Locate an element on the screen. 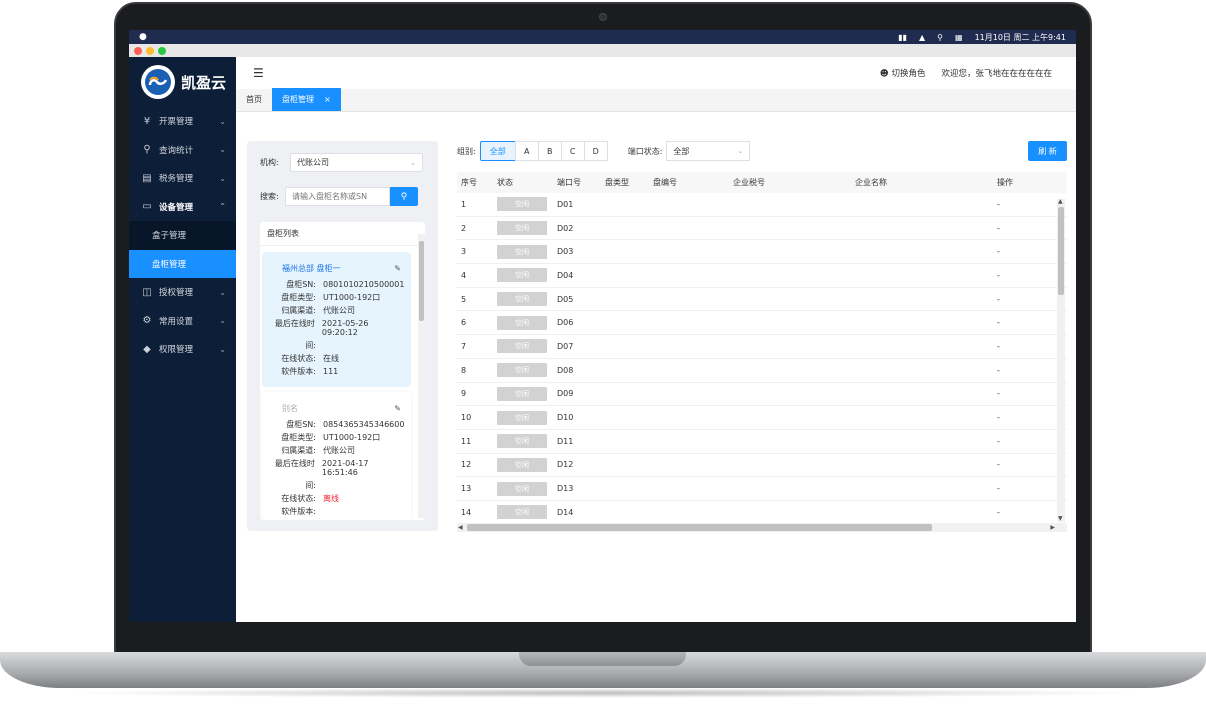 The width and height of the screenshot is (1206, 707). sidebar-item-settings: ⚙ 常用设置 ⌄ is located at coordinates (182, 321).